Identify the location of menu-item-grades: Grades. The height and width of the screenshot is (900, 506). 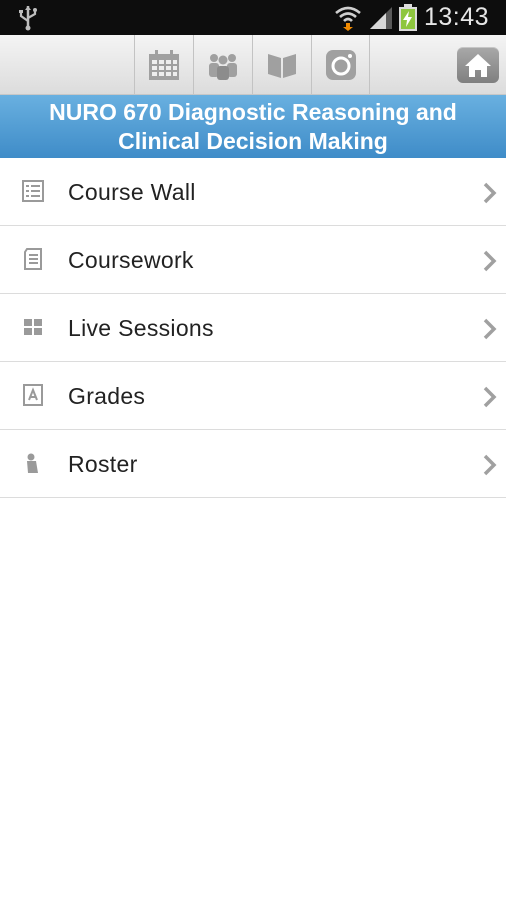
(253, 396).